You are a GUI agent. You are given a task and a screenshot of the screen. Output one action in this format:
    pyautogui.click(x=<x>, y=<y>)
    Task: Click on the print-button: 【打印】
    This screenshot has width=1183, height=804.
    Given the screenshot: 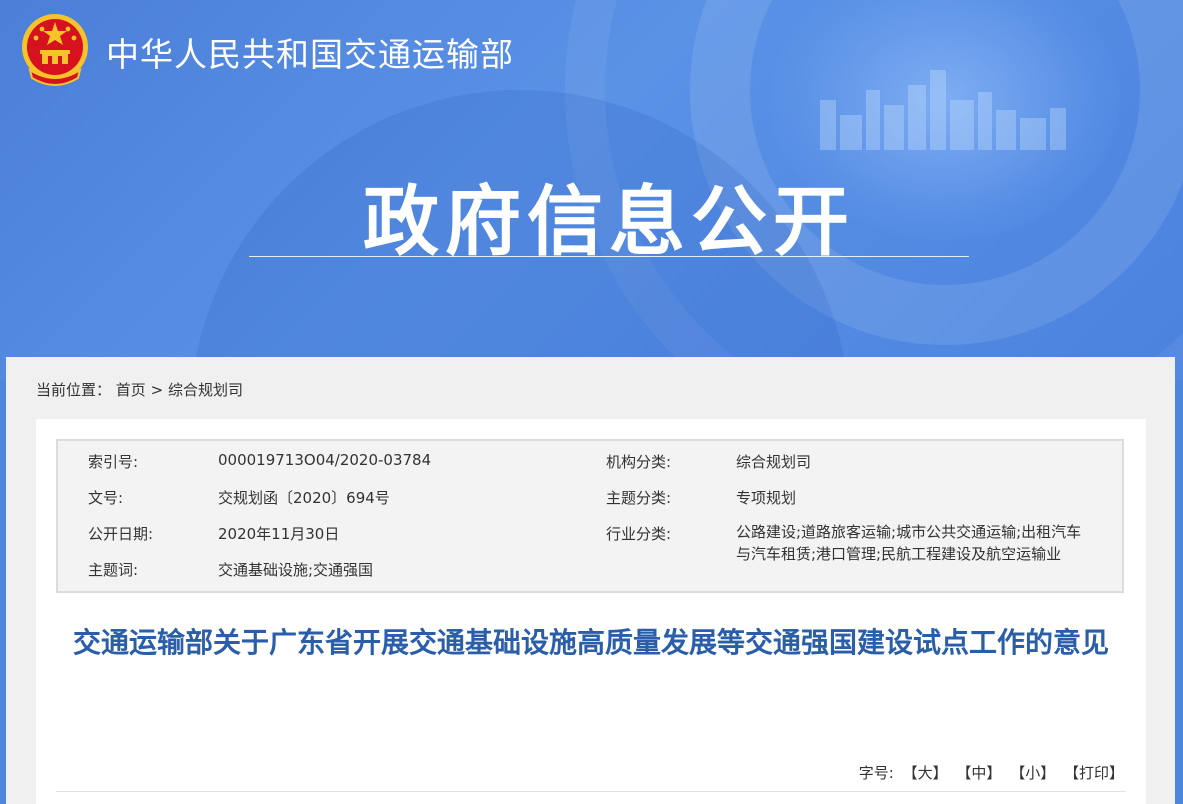 What is the action you would take?
    pyautogui.click(x=1094, y=773)
    